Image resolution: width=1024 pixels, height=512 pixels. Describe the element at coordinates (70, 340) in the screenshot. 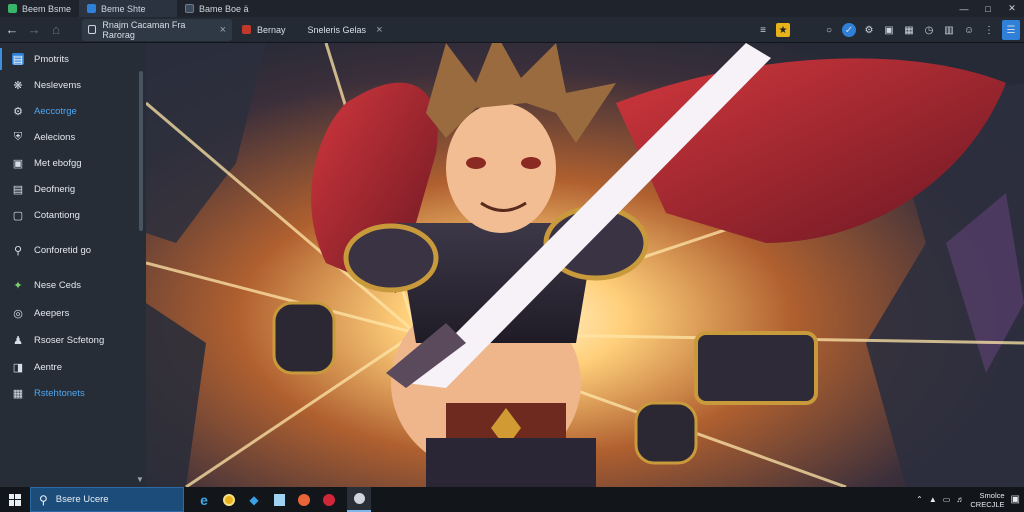

I see `sidebar-item-rsoser-scfetong: ♟ Rsoser Scfetong` at that location.